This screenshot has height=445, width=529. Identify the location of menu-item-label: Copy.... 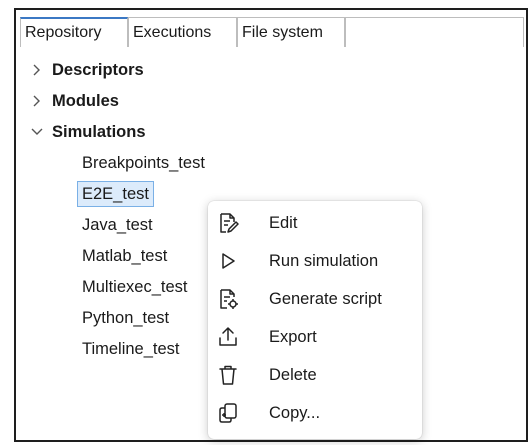
(295, 413).